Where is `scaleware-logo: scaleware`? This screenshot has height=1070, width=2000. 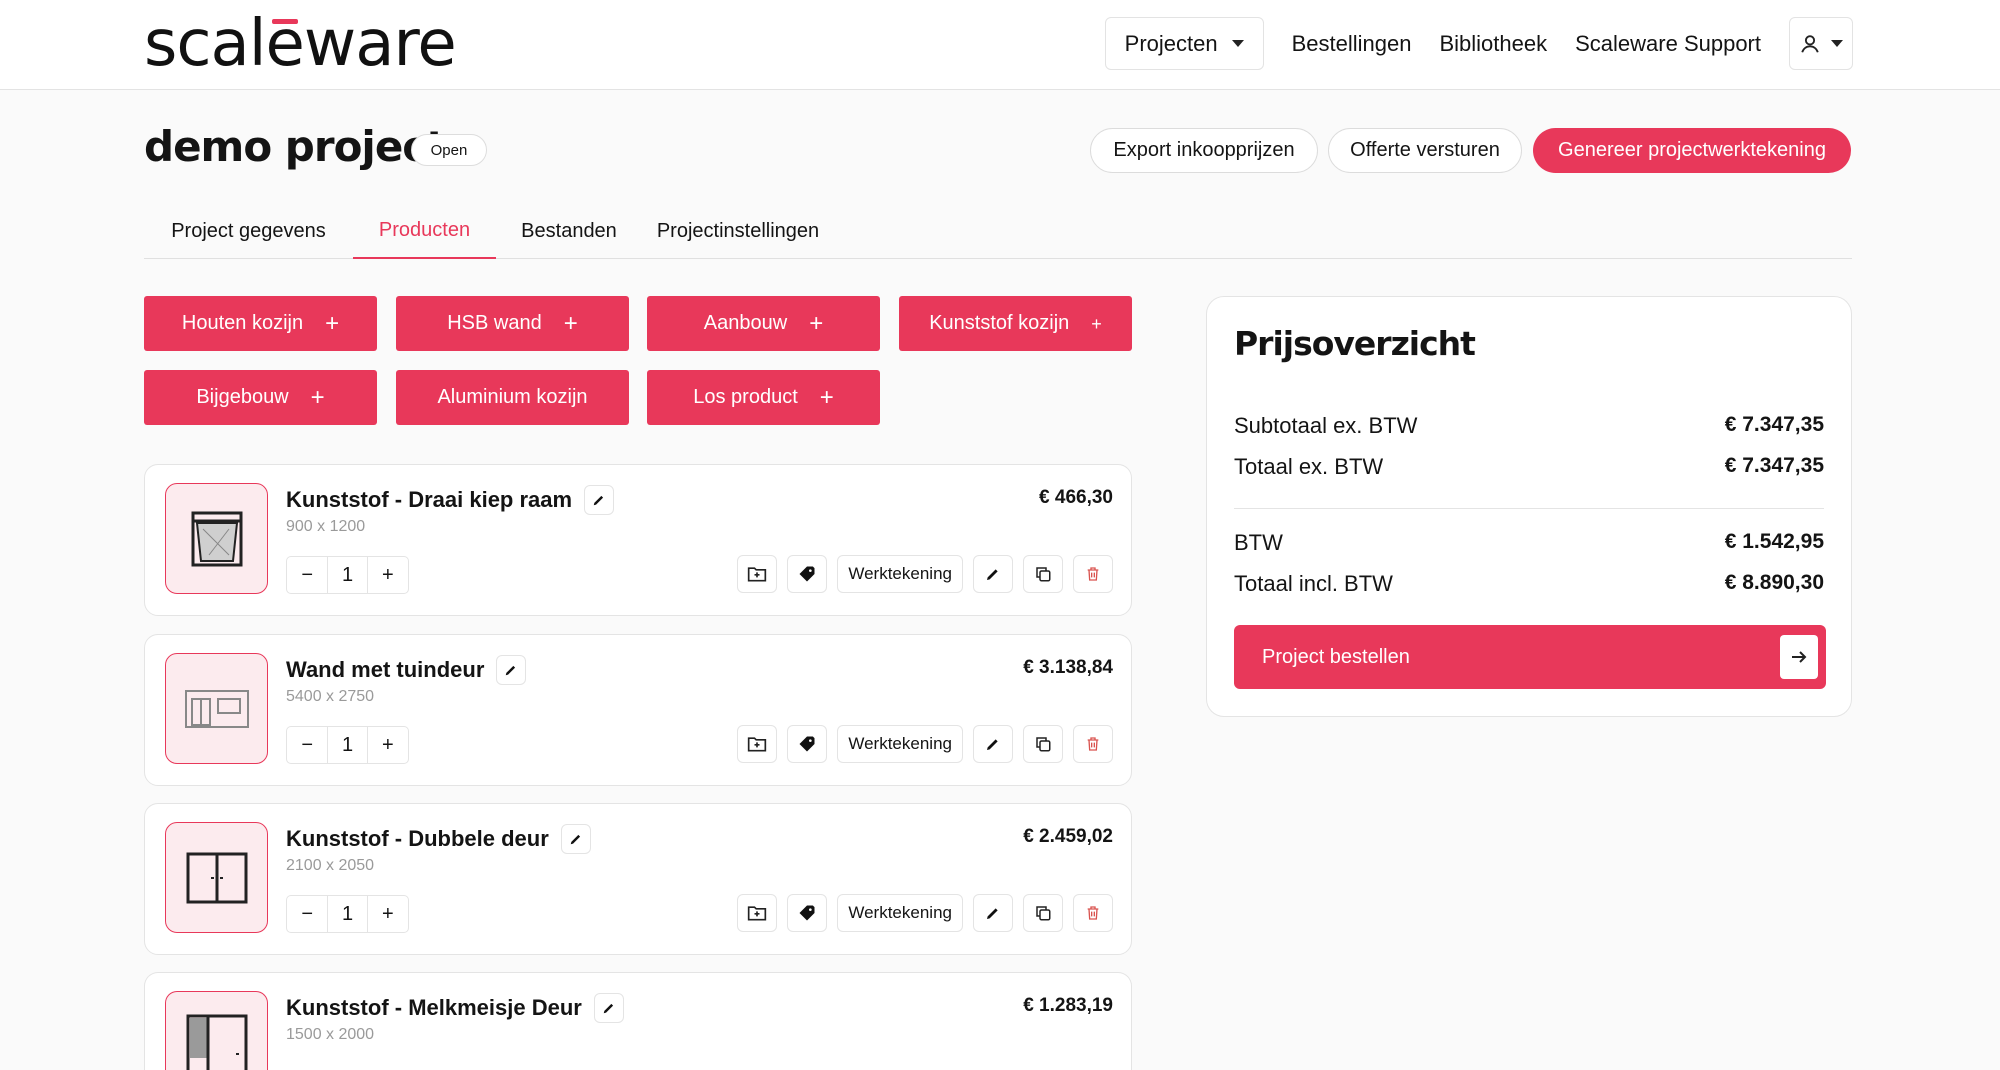
scaleware-logo: scaleware is located at coordinates (300, 43).